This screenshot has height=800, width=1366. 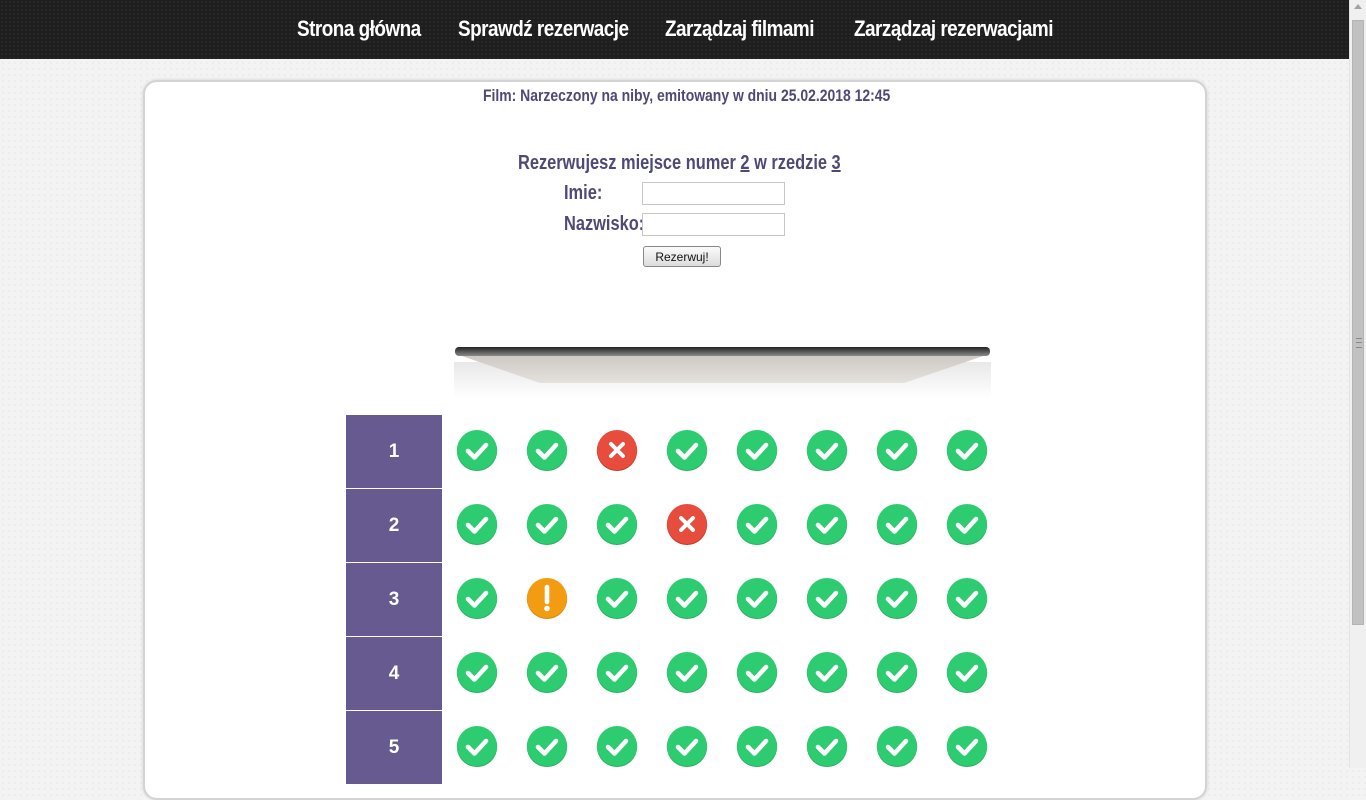 What do you see at coordinates (722, 372) in the screenshot?
I see `cinema-screen-icon` at bounding box center [722, 372].